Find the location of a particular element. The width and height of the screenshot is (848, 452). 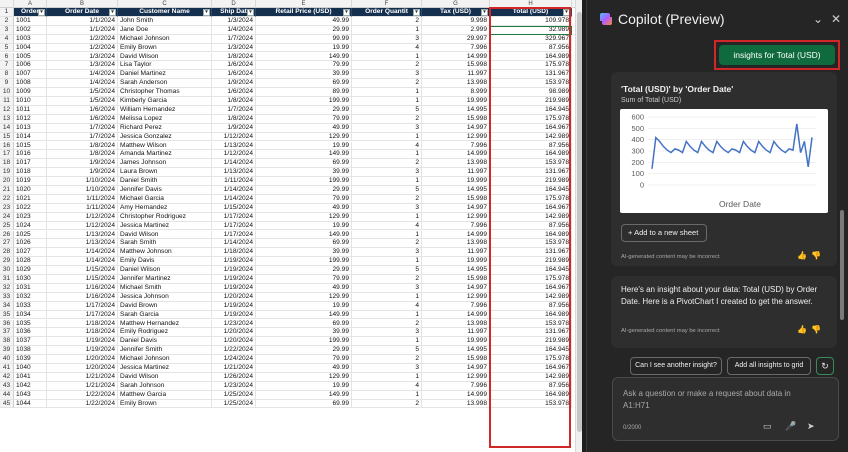

table-cell: 1005 is located at coordinates (30, 57).